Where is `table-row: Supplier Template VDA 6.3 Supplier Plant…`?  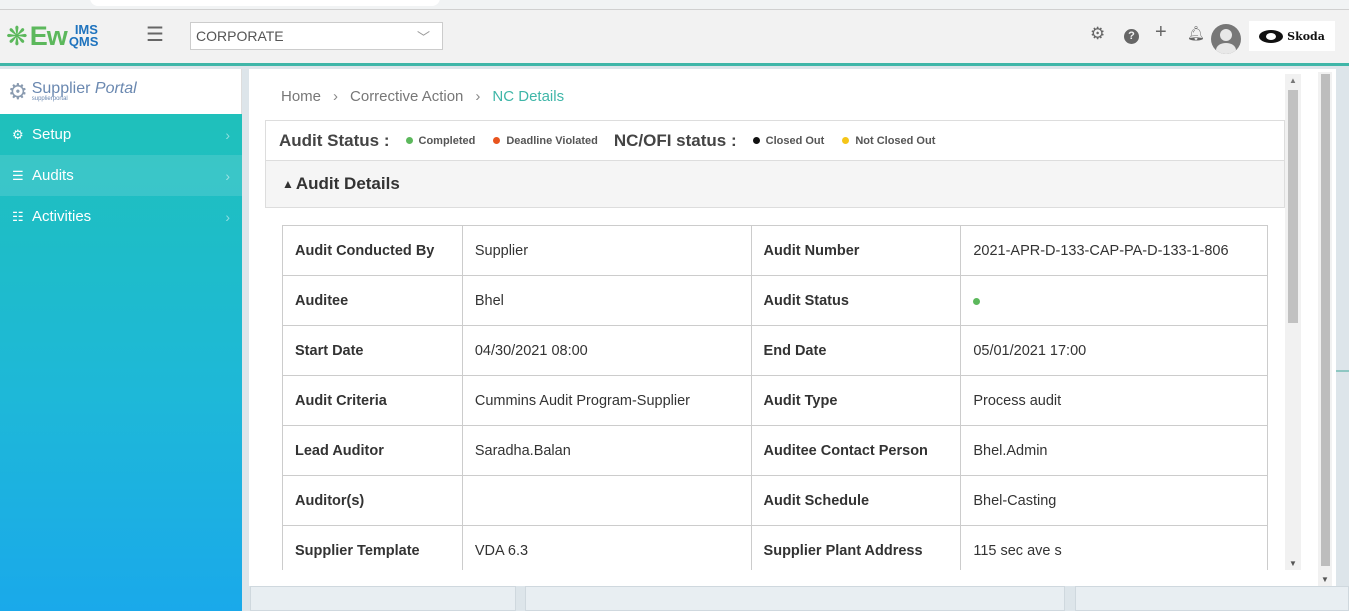
table-row: Supplier Template VDA 6.3 Supplier Plant… is located at coordinates (775, 547).